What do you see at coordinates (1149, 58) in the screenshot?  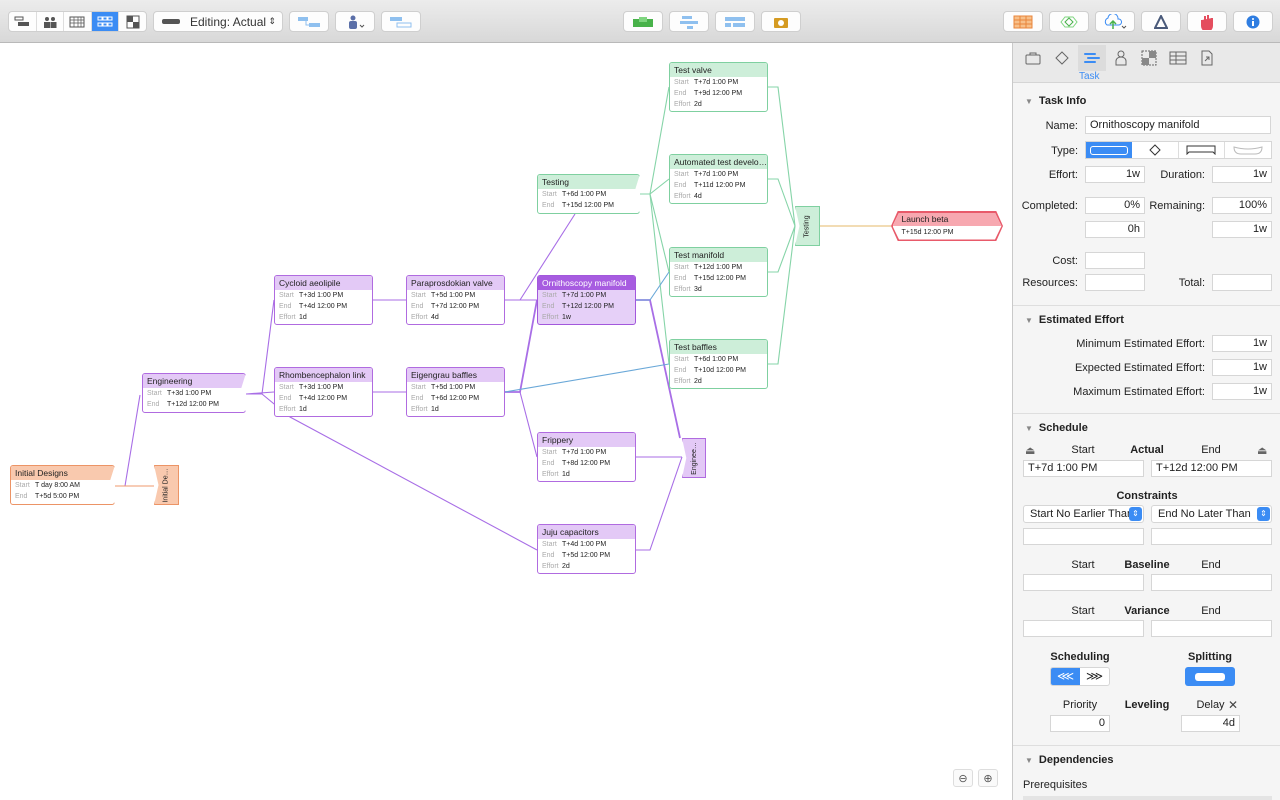 I see `tab-styles` at bounding box center [1149, 58].